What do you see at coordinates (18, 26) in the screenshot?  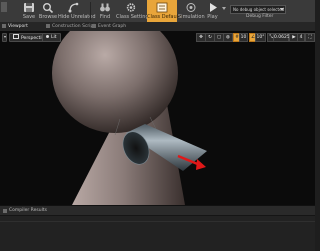 I see `tab-viewport-label: Viewport` at bounding box center [18, 26].